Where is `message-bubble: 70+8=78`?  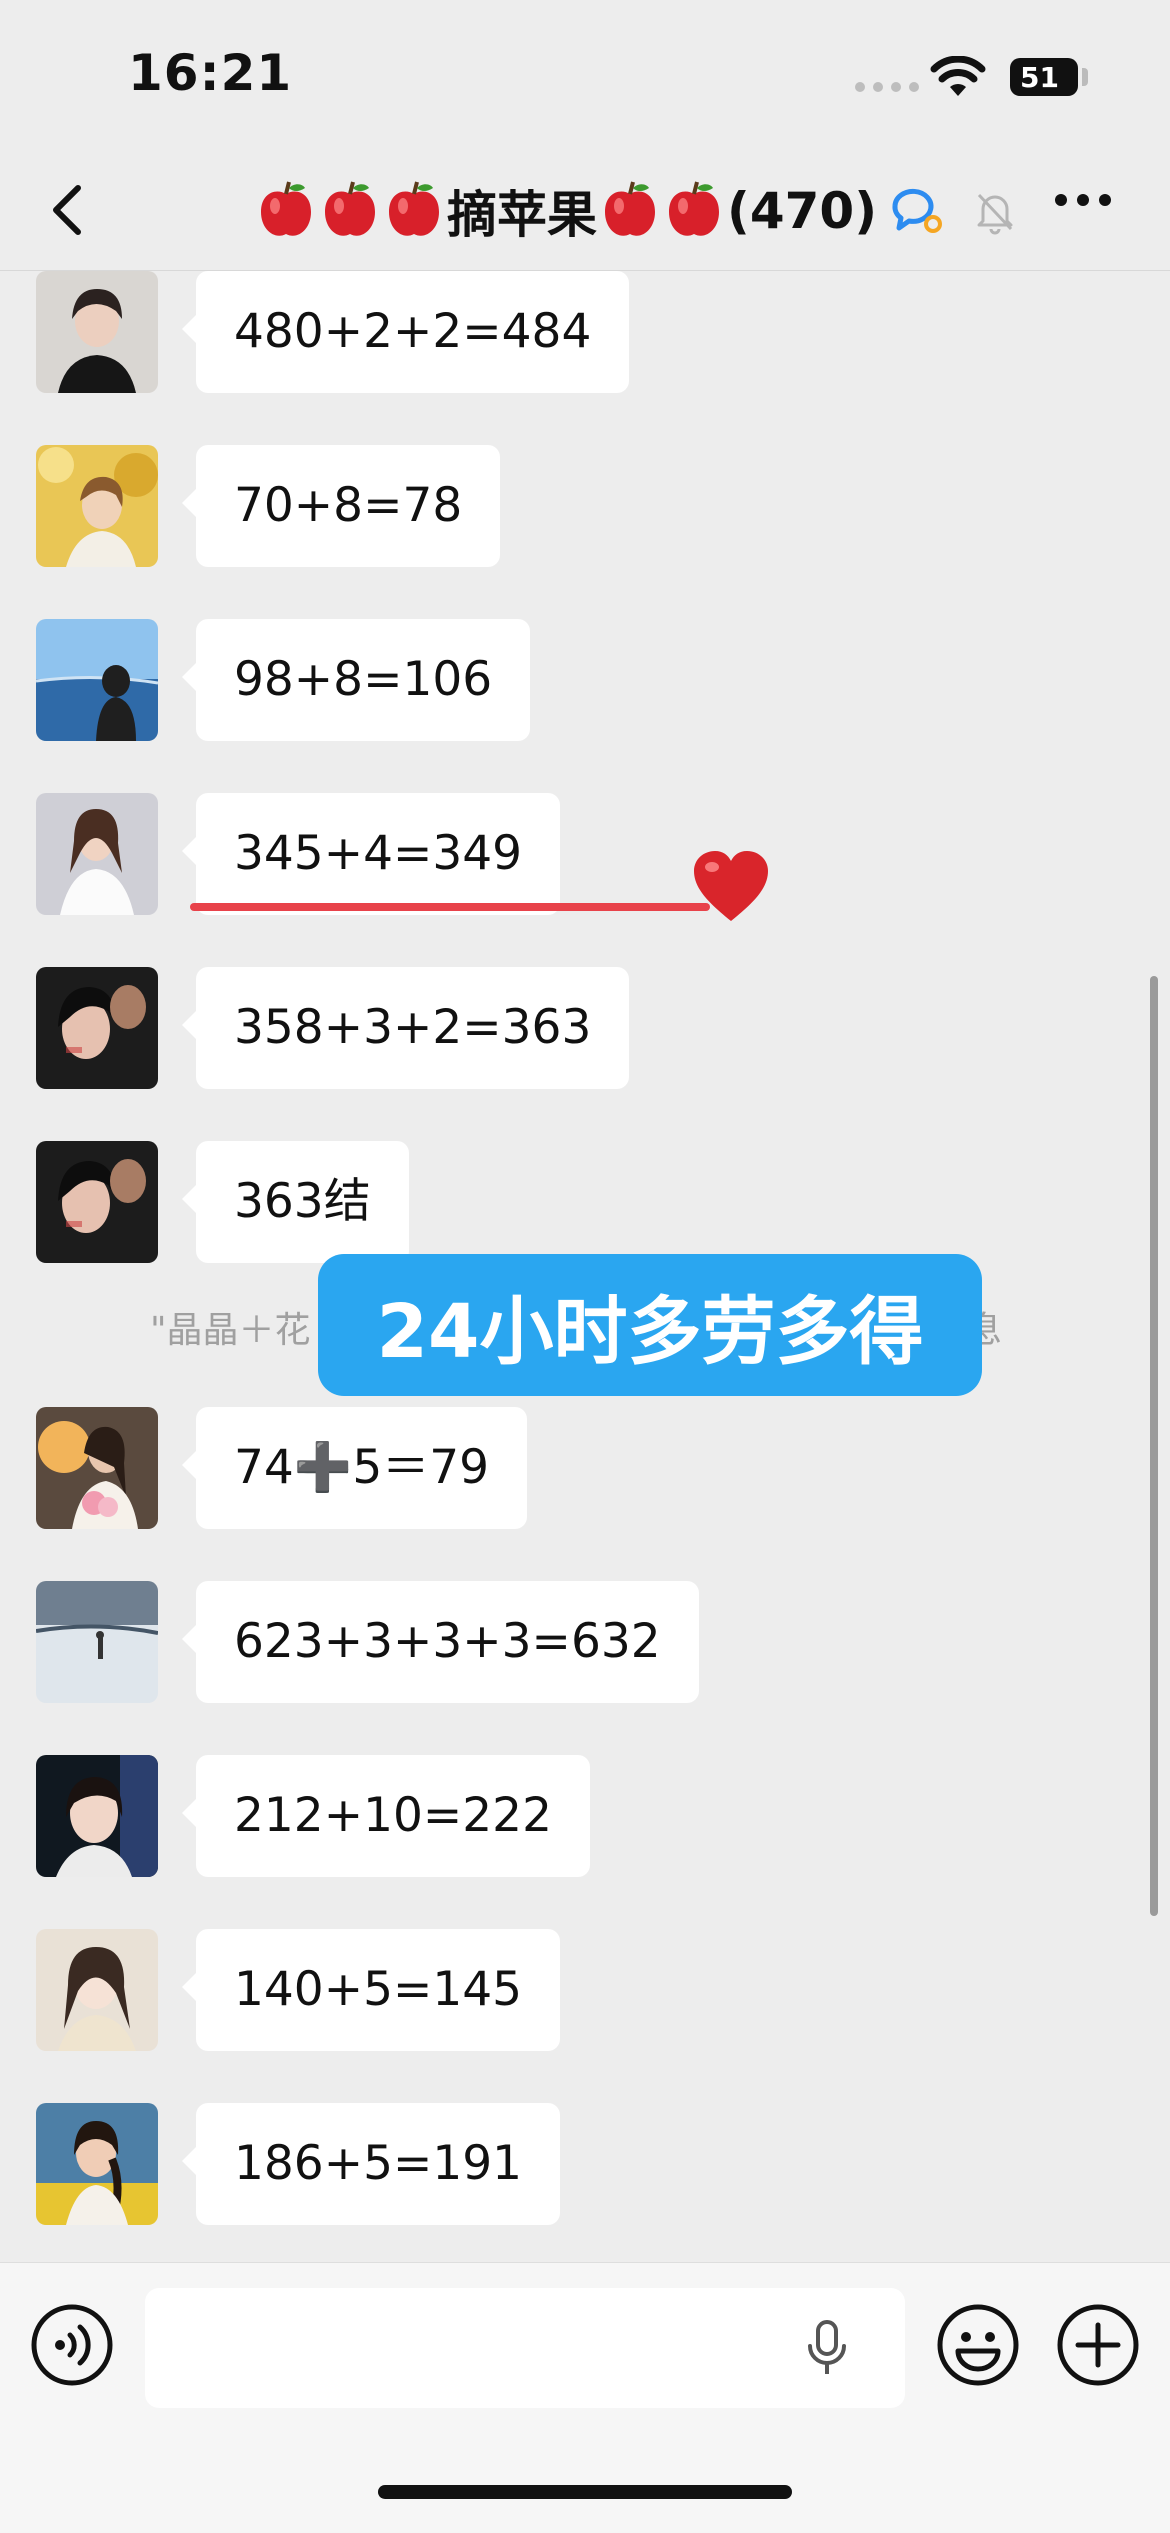
message-bubble: 70+8=78 is located at coordinates (341, 506).